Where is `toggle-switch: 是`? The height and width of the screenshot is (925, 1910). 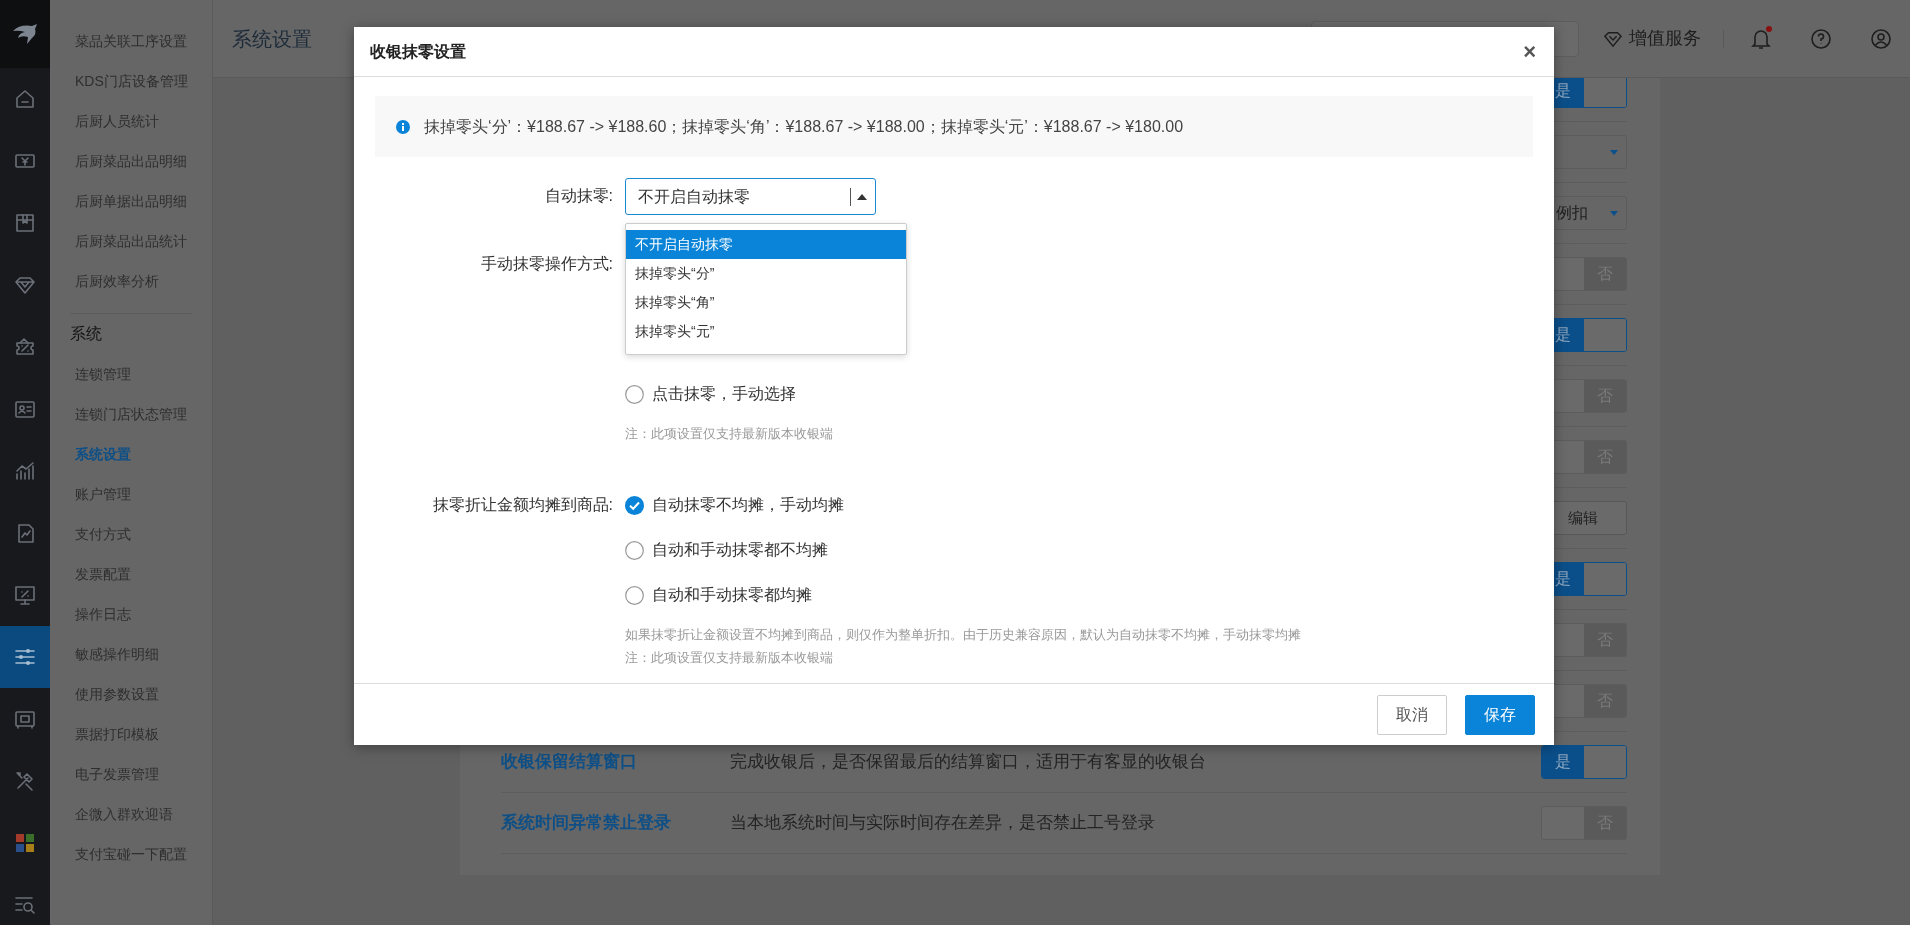
toggle-switch: 是 is located at coordinates (1584, 762).